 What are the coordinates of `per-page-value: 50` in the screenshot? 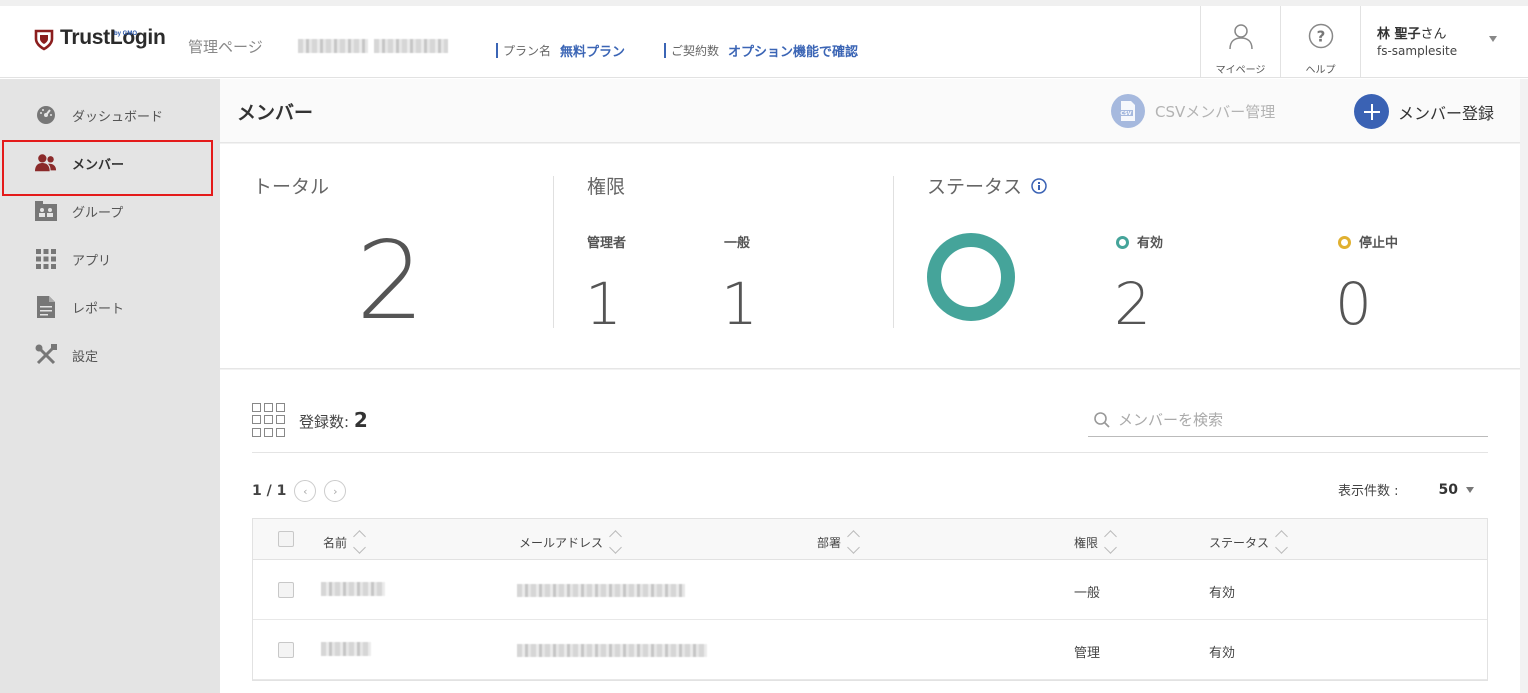 It's located at (1448, 489).